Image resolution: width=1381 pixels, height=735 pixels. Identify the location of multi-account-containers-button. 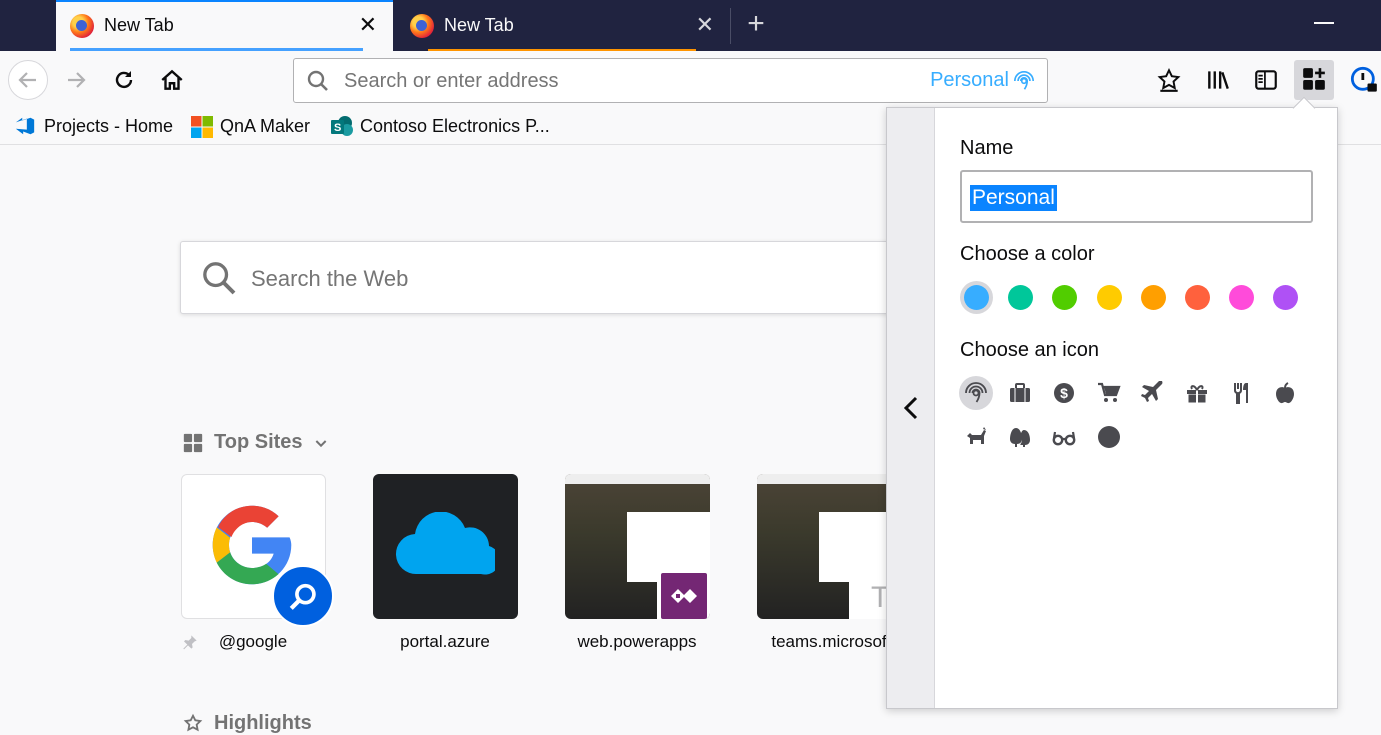
(1314, 80).